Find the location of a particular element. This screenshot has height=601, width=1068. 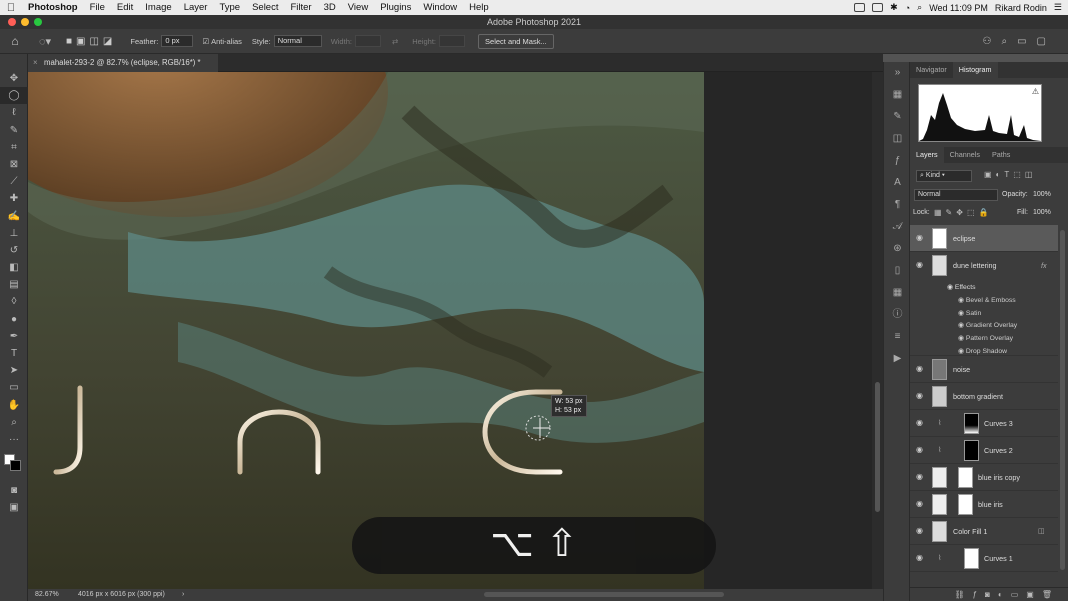

patterns-icon: ▦ is located at coordinates (897, 293).